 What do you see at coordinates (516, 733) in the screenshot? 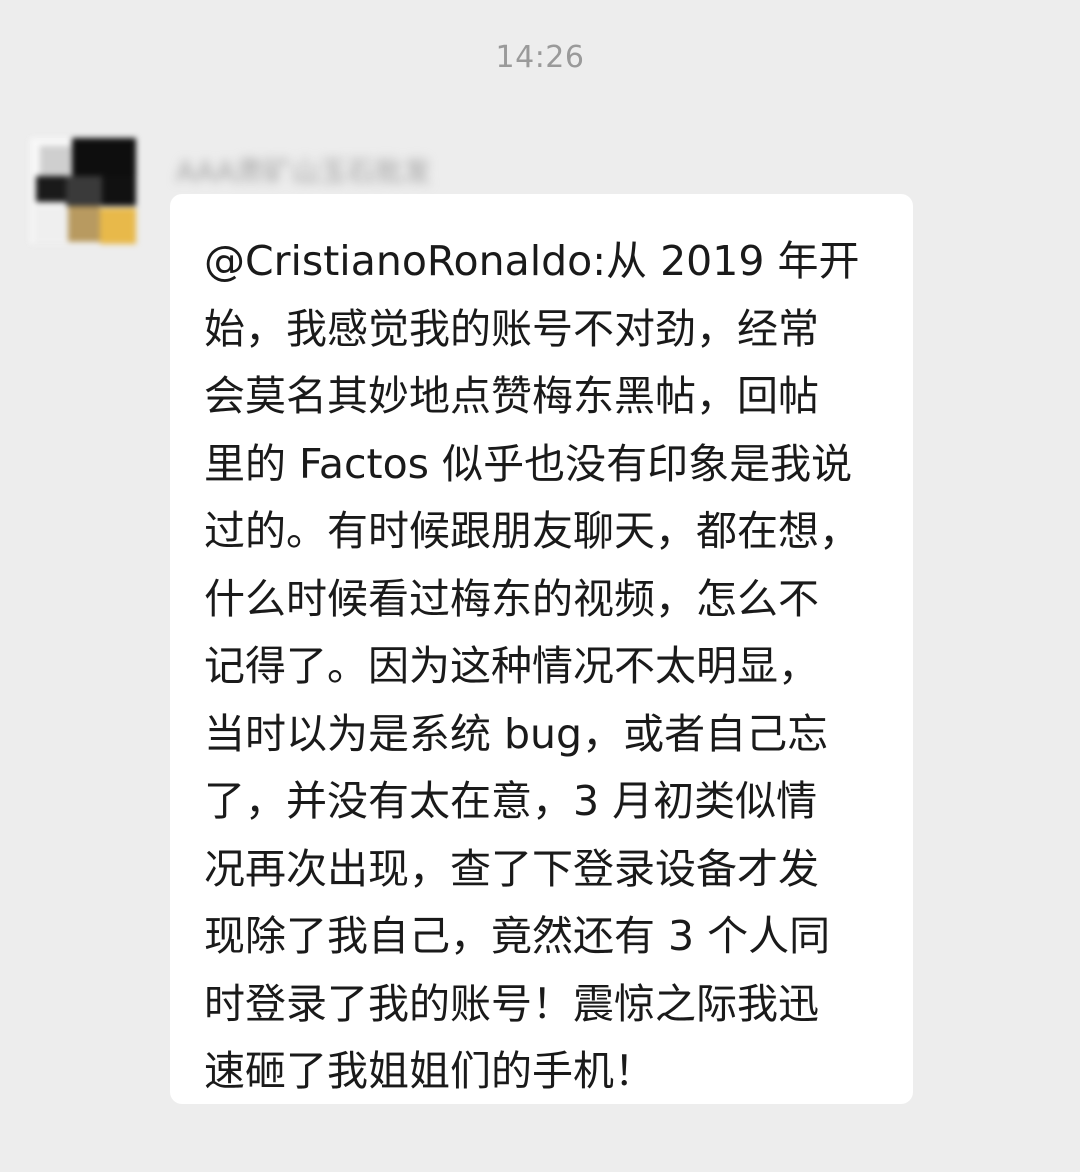
I see `message-line: 当时以为是系统 bug，或者自己忘` at bounding box center [516, 733].